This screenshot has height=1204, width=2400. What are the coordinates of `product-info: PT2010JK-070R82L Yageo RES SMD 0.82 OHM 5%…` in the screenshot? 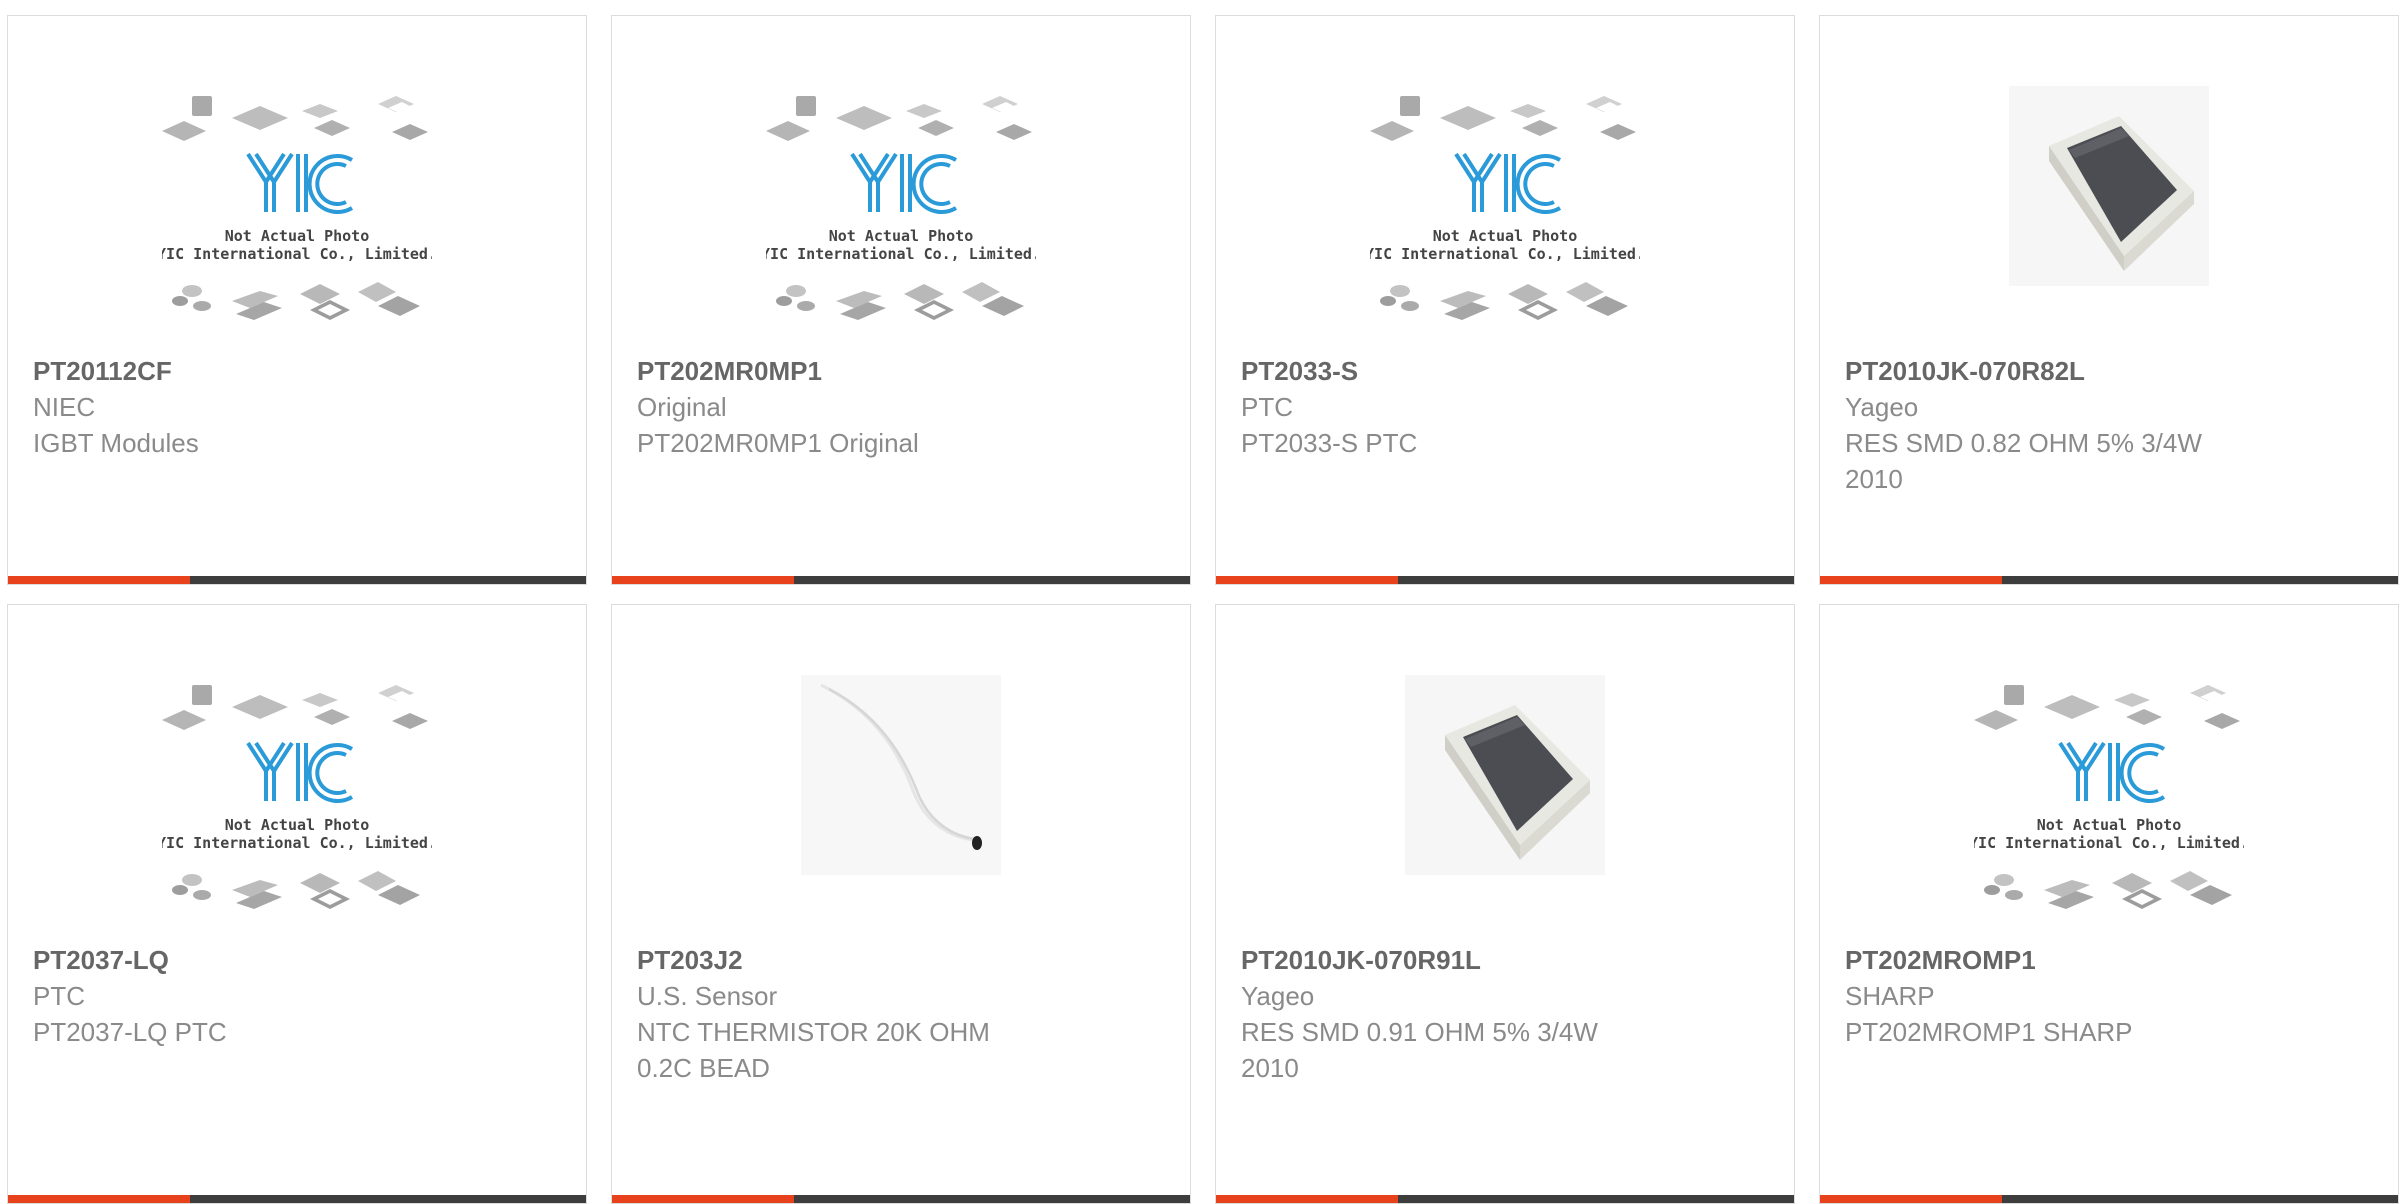 It's located at (2045, 425).